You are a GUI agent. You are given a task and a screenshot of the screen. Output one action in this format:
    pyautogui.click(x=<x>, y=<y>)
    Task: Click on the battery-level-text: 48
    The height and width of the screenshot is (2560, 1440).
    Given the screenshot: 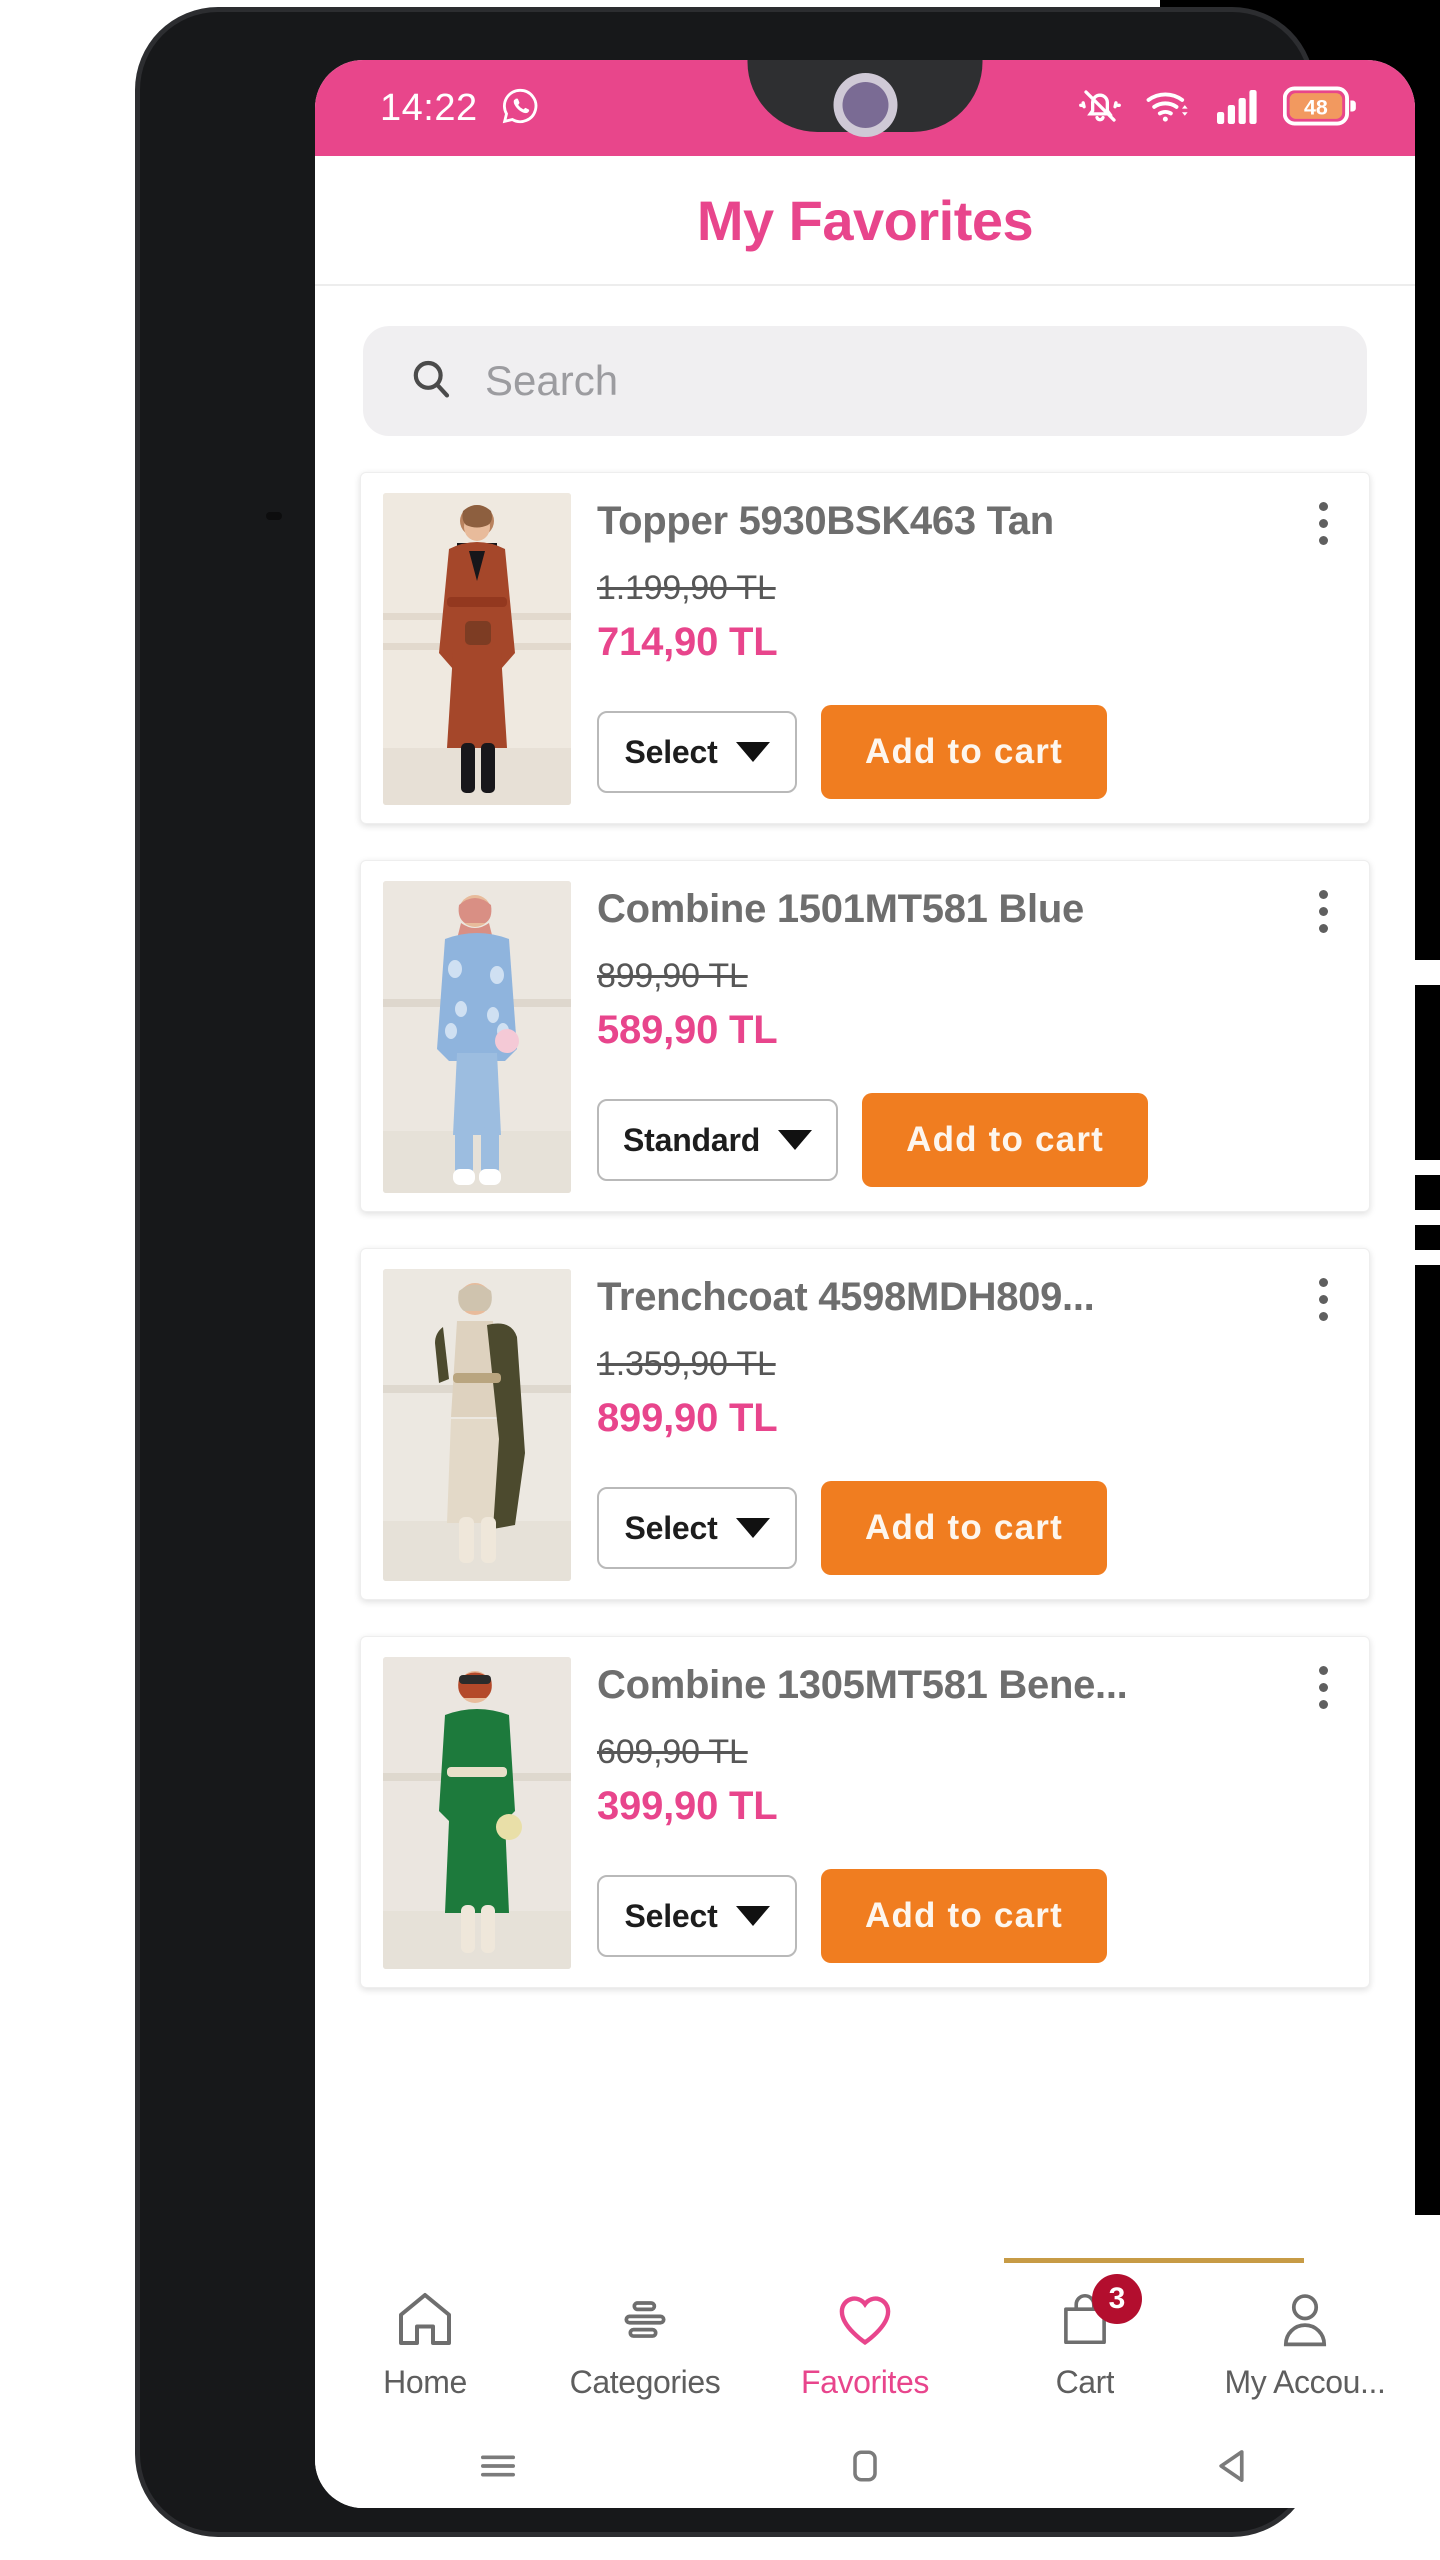 What is the action you would take?
    pyautogui.click(x=1316, y=107)
    